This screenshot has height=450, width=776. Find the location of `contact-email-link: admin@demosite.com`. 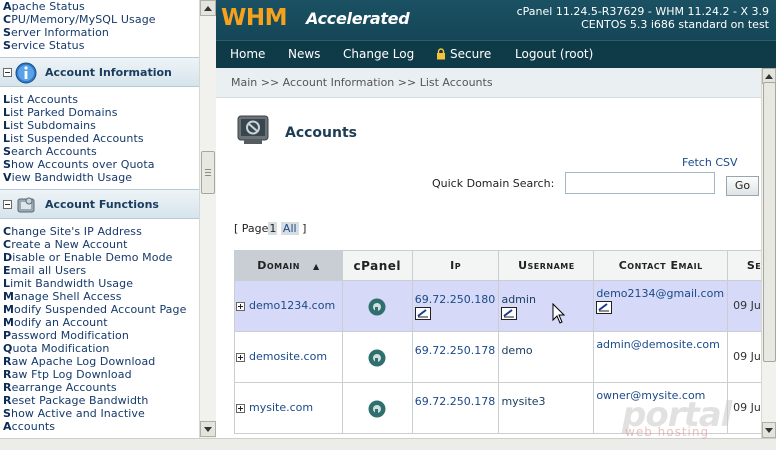

contact-email-link: admin@demosite.com is located at coordinates (658, 344).